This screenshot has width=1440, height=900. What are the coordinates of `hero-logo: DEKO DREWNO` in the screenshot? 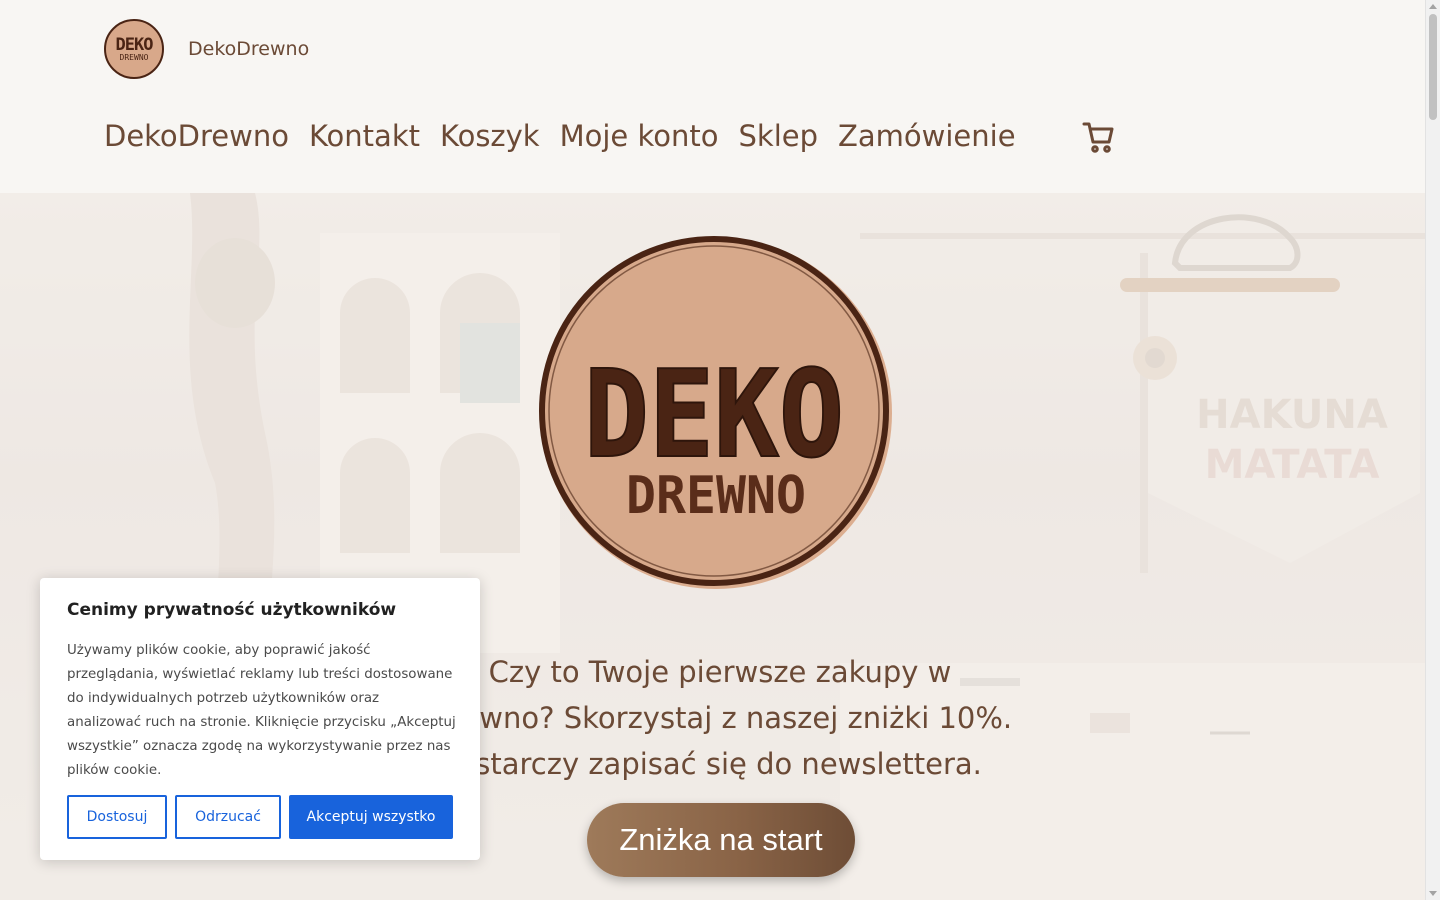 It's located at (715, 412).